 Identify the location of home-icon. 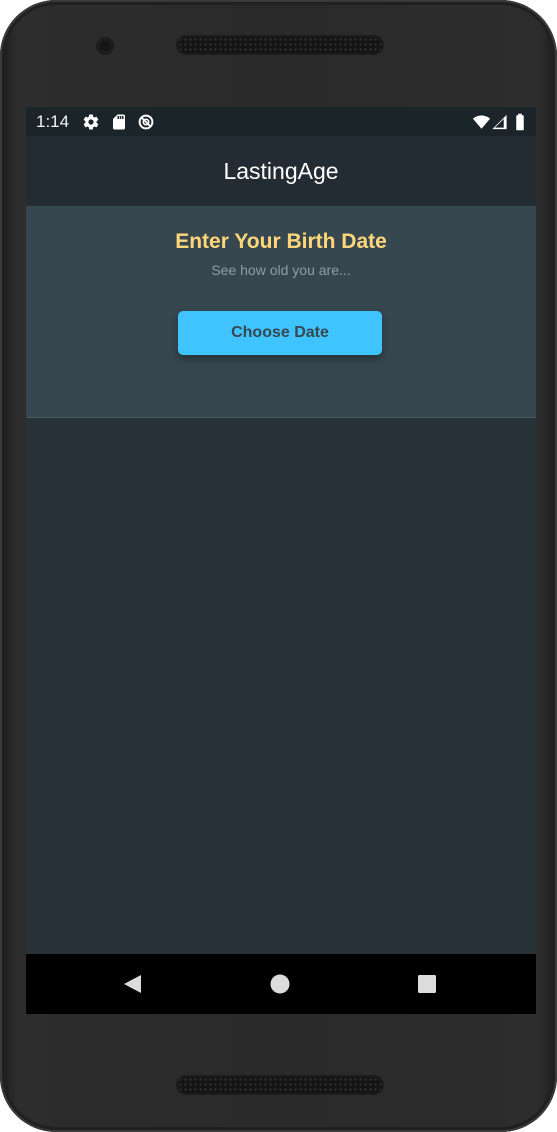
(280, 984).